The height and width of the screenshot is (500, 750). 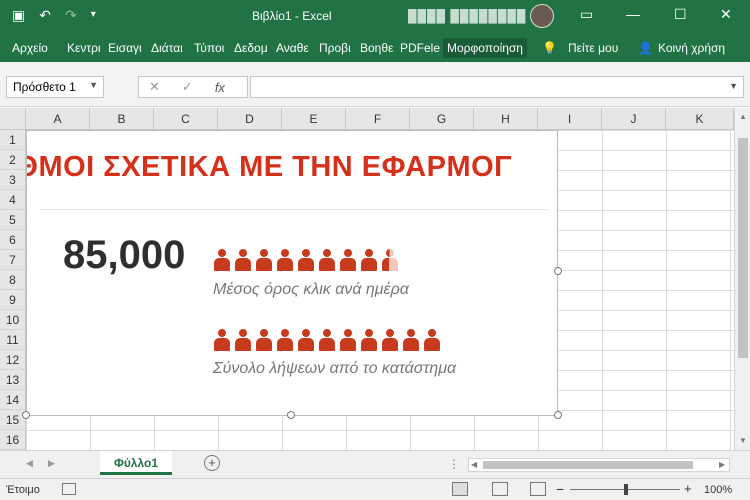 What do you see at coordinates (13, 440) in the screenshot?
I see `row-header: 16` at bounding box center [13, 440].